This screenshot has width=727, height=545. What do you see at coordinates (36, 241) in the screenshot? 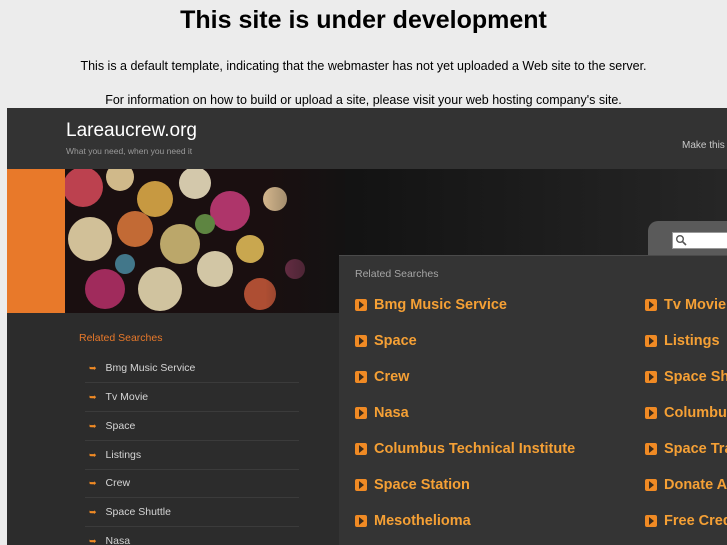
I see `orange-accent-bar` at bounding box center [36, 241].